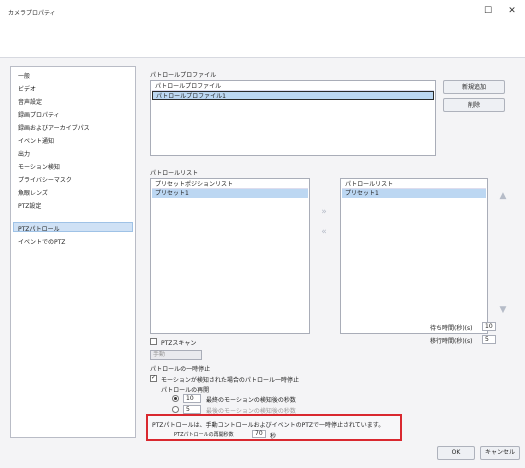 Image resolution: width=525 pixels, height=468 pixels. What do you see at coordinates (230, 184) in the screenshot?
I see `preset-list-header: プリセットポジションリスト` at bounding box center [230, 184].